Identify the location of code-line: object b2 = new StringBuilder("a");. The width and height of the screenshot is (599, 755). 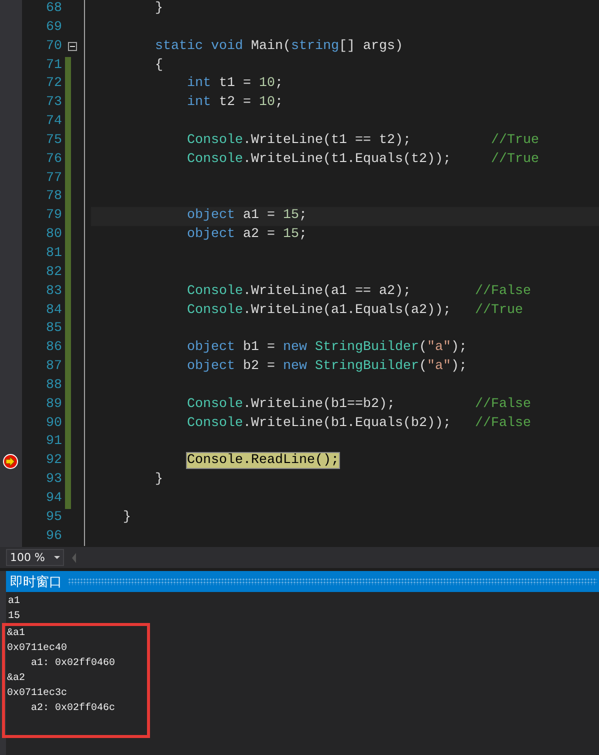
(327, 366).